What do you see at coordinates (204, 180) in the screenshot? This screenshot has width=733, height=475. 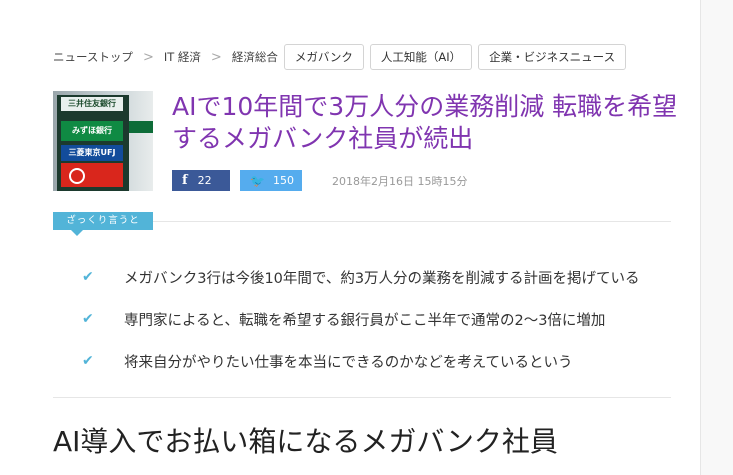 I see `facebook-share-count: 22` at bounding box center [204, 180].